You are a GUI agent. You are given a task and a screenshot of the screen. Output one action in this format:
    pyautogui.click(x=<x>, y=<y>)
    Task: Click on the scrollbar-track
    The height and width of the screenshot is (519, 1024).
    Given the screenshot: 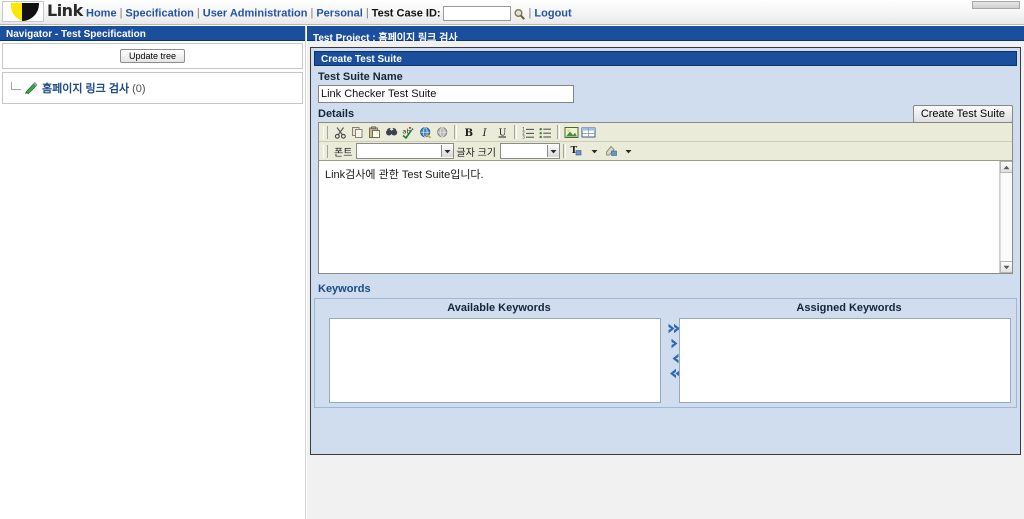 What is the action you would take?
    pyautogui.click(x=1006, y=217)
    